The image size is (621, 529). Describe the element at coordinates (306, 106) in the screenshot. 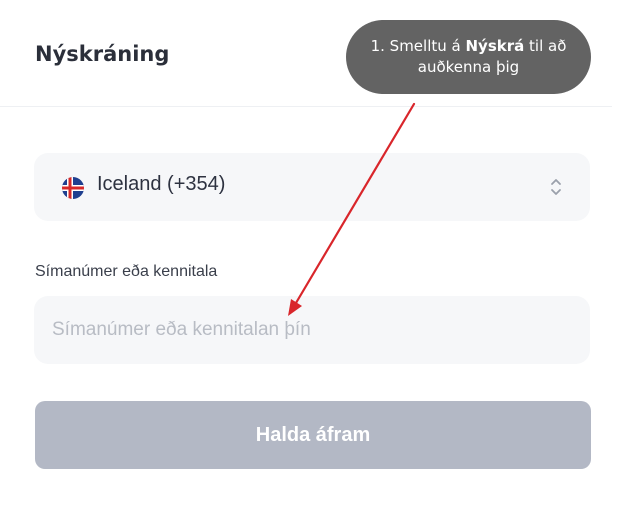

I see `header-divider` at that location.